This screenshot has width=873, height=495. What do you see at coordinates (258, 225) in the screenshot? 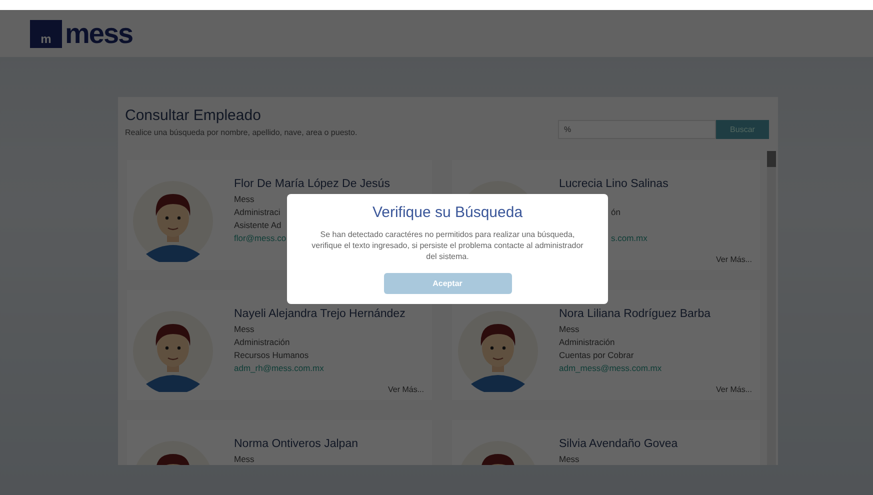
I see `employee-detail: Asistente Ad` at bounding box center [258, 225].